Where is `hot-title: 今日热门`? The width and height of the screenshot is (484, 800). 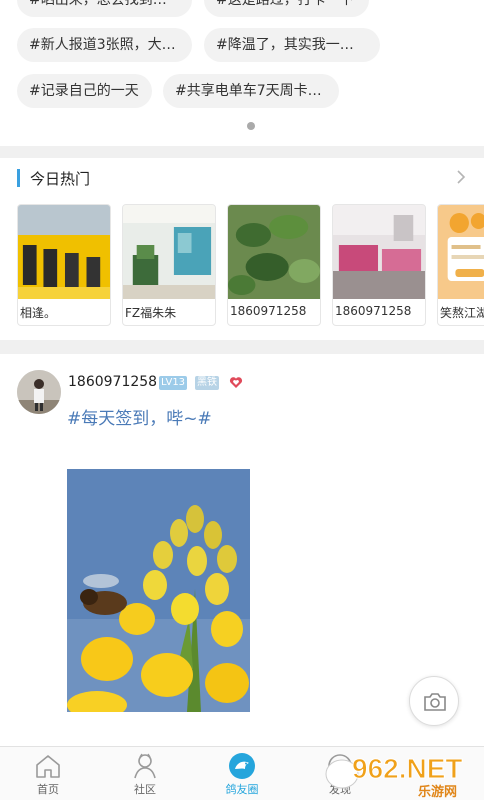 hot-title: 今日热门 is located at coordinates (60, 179).